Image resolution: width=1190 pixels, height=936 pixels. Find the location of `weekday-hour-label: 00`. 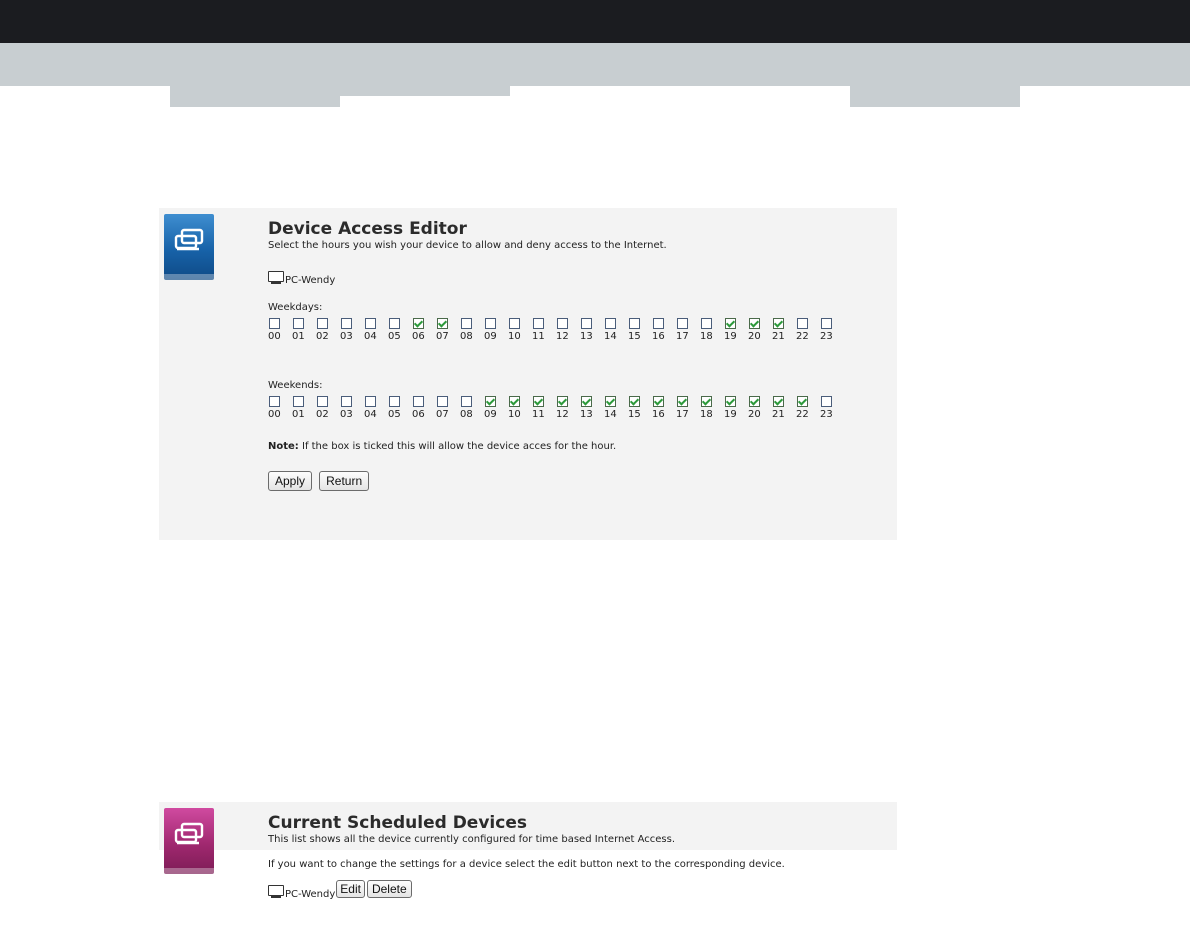

weekday-hour-label: 00 is located at coordinates (274, 336).